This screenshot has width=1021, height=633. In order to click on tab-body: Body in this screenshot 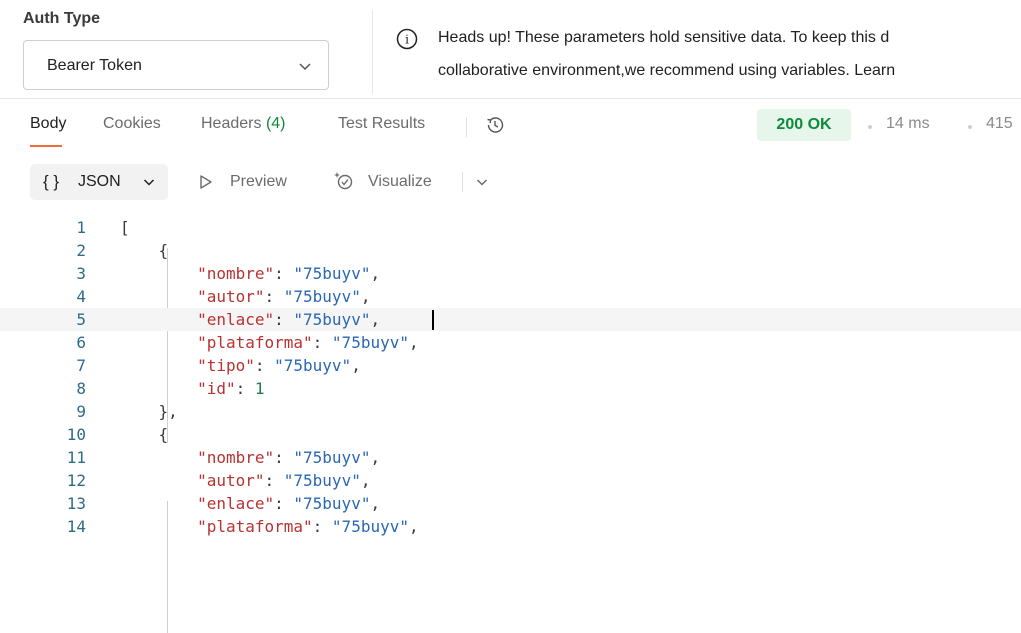, I will do `click(48, 124)`.